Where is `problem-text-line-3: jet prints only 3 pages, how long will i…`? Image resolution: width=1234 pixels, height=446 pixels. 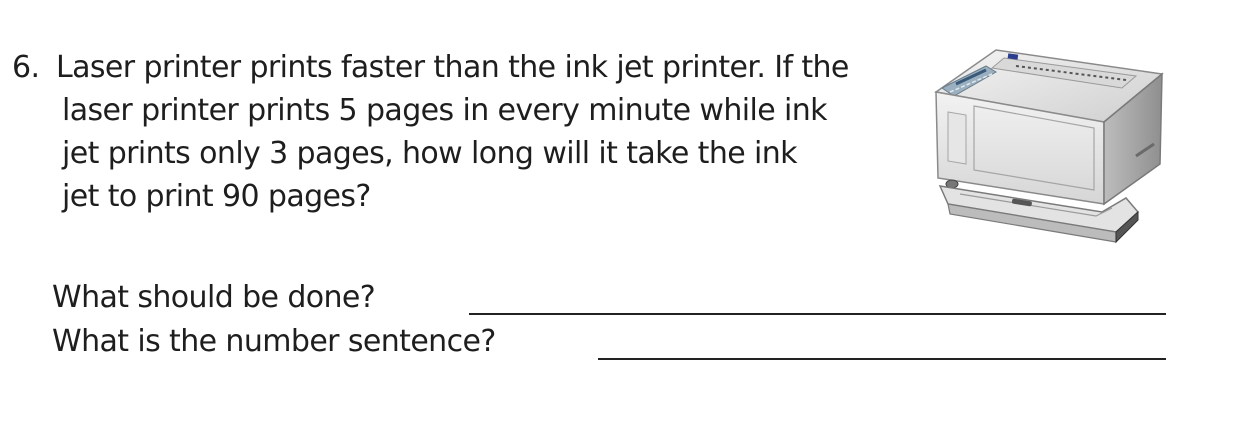 problem-text-line-3: jet prints only 3 pages, how long will i… is located at coordinates (430, 153).